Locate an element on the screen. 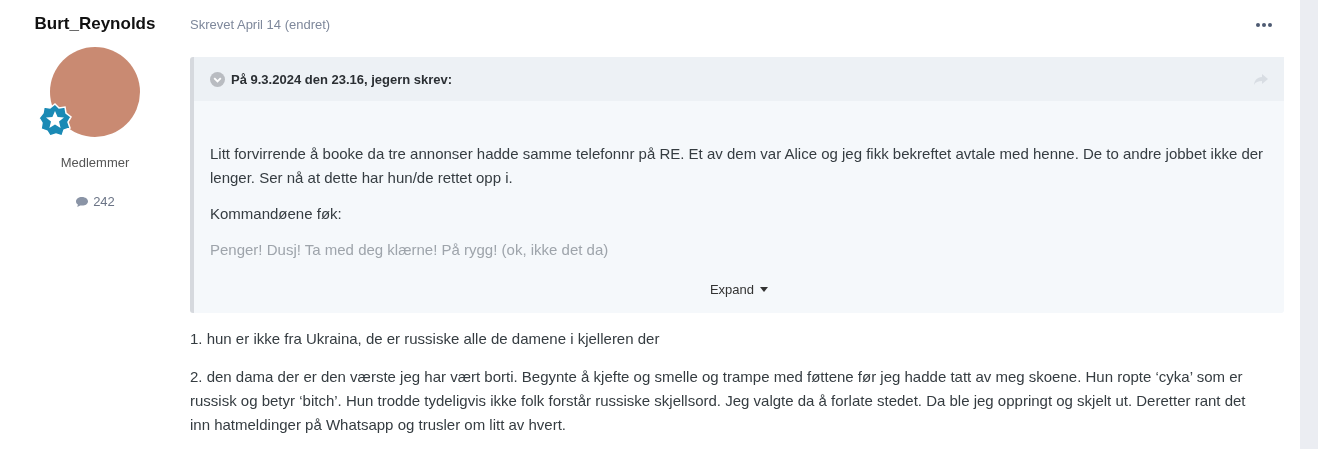  post-count: 242 is located at coordinates (104, 201).